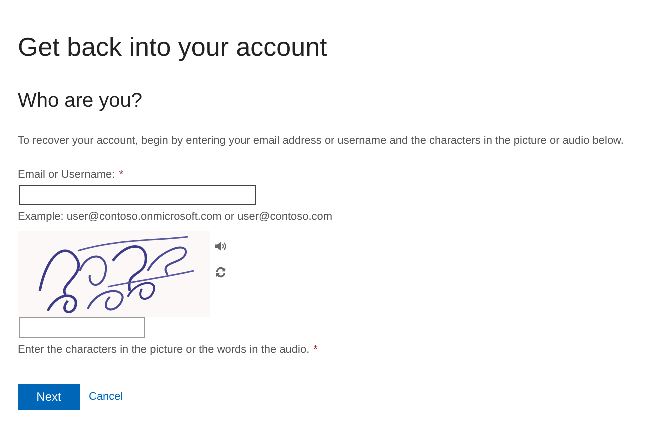 This screenshot has height=437, width=670. I want to click on field-label: Email or Username:, so click(67, 175).